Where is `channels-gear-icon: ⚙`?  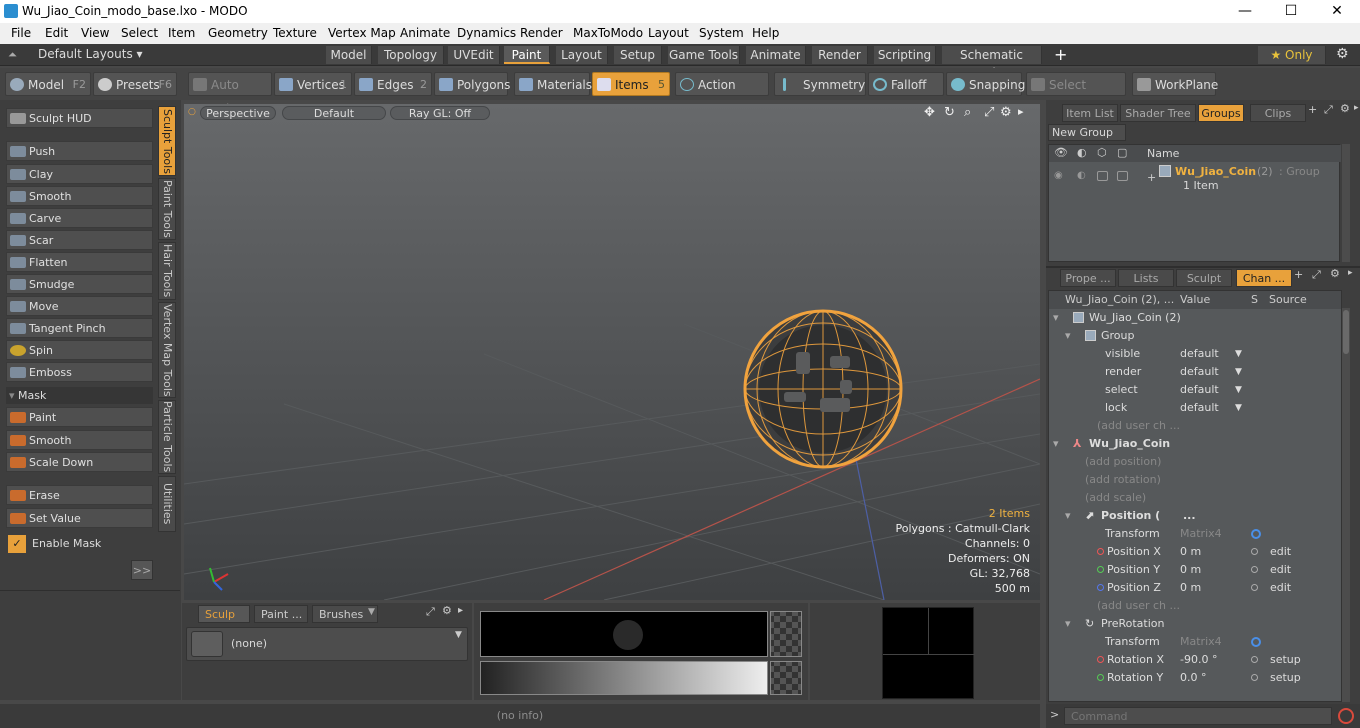 channels-gear-icon: ⚙ is located at coordinates (1335, 273).